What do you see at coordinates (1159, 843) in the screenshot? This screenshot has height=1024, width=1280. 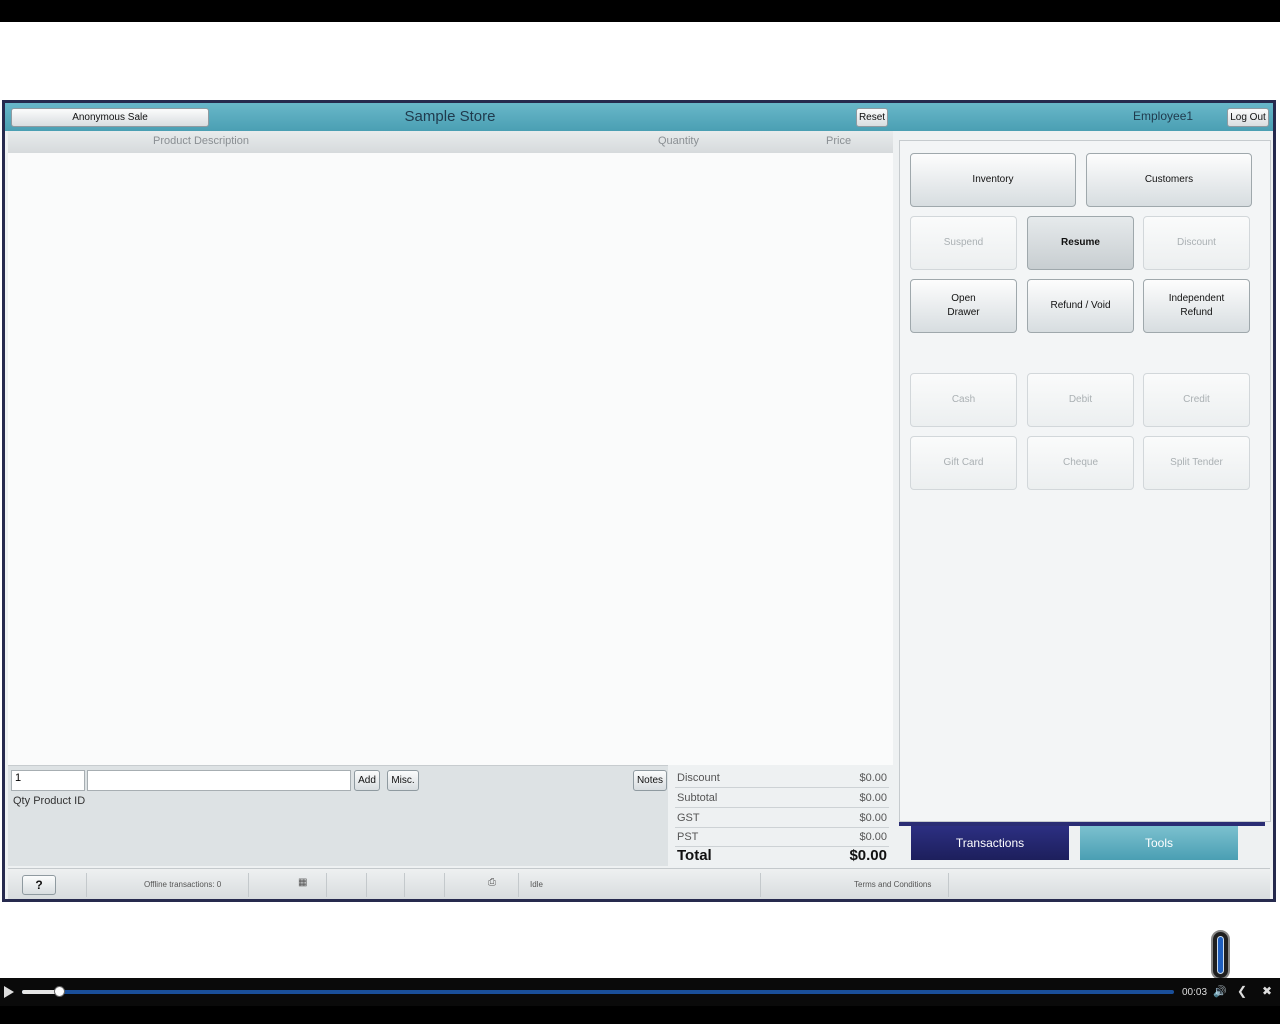 I see `tab-tools: Tools` at bounding box center [1159, 843].